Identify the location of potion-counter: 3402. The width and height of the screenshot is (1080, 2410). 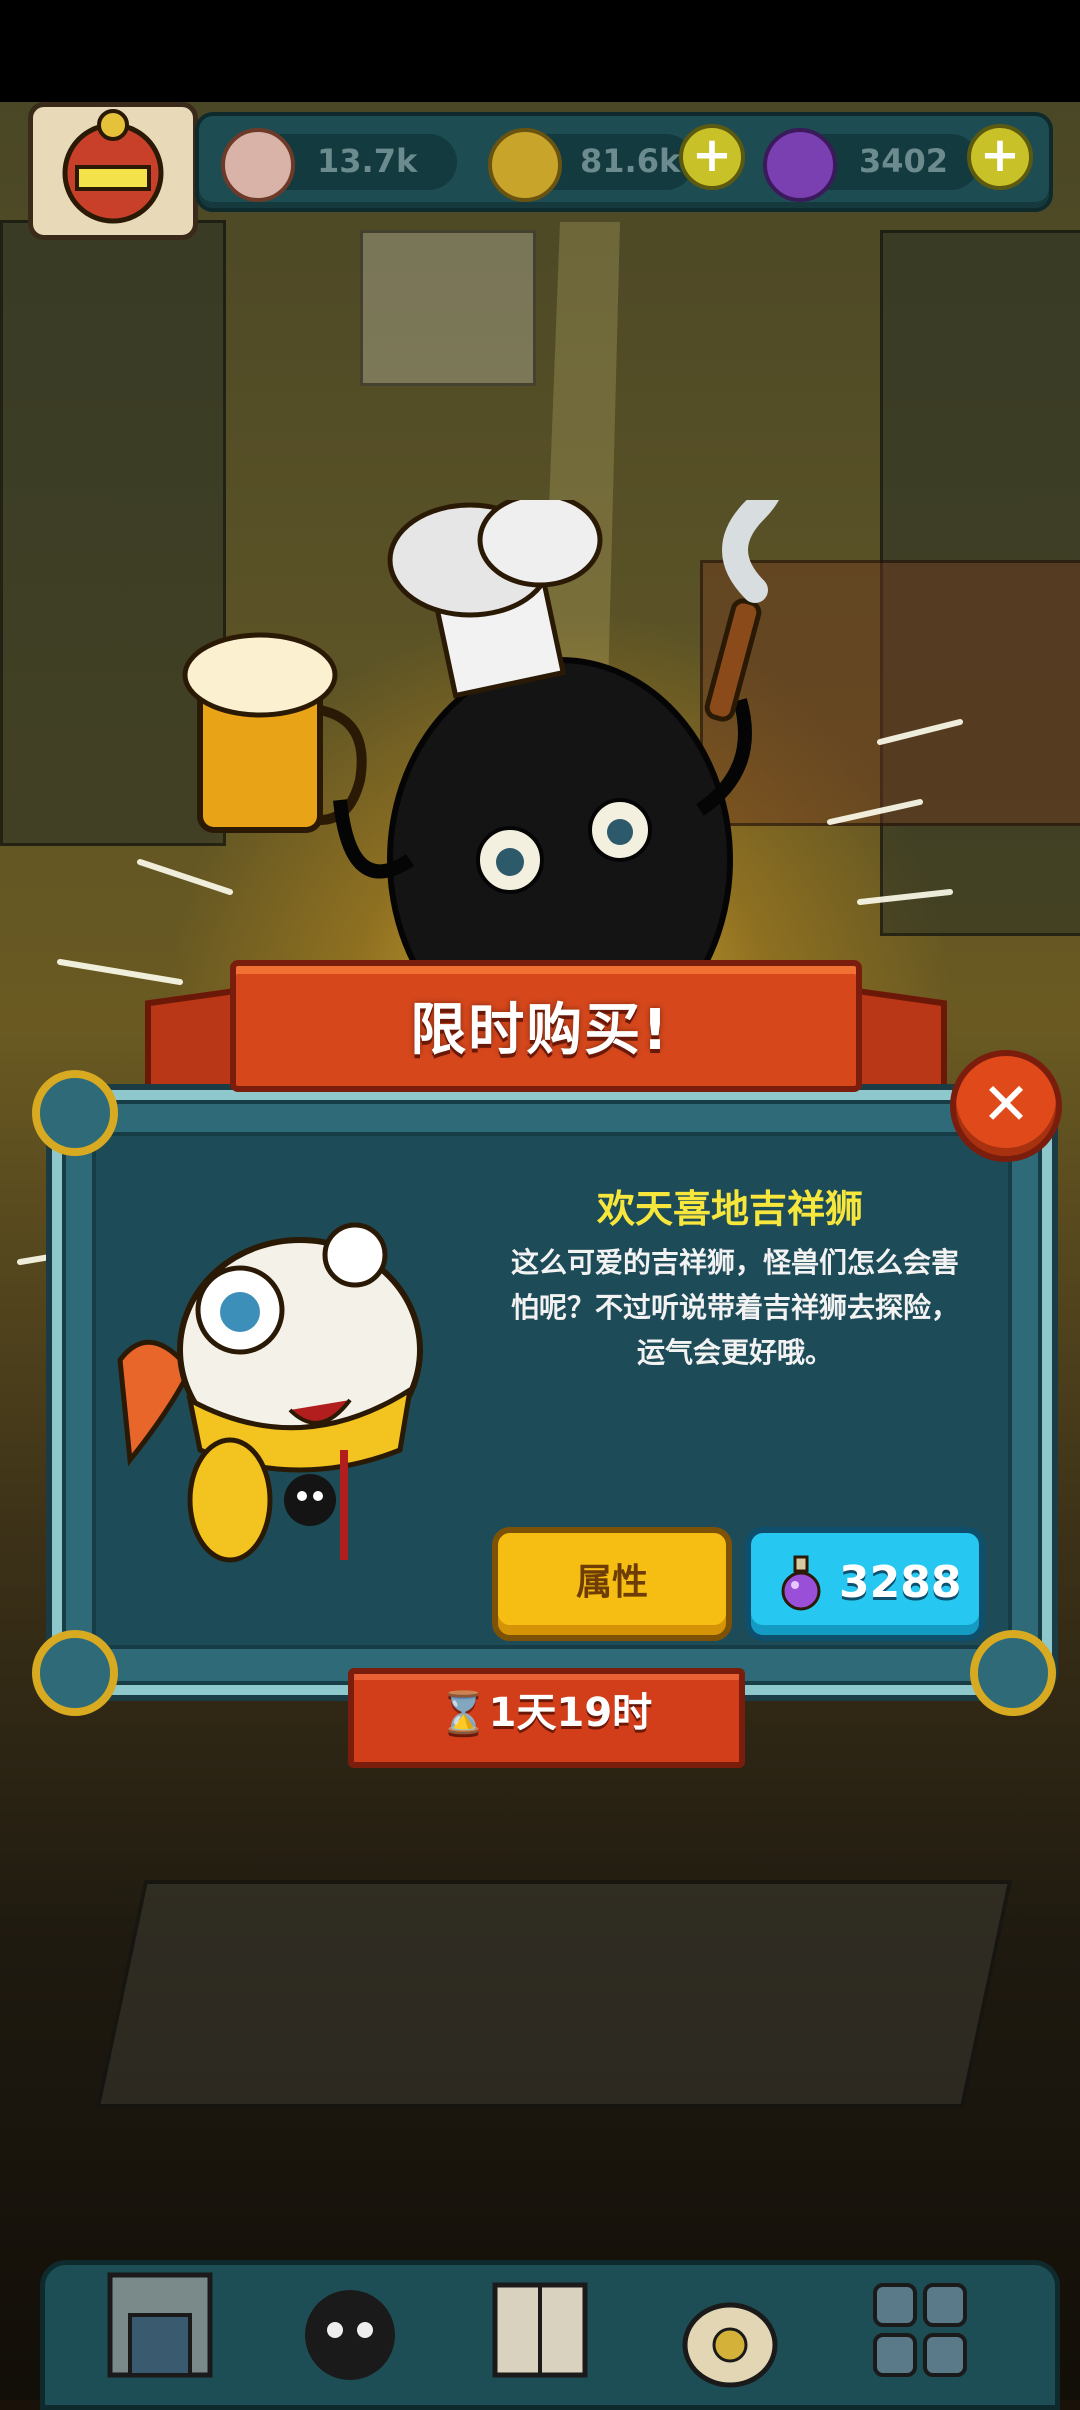
(871, 165).